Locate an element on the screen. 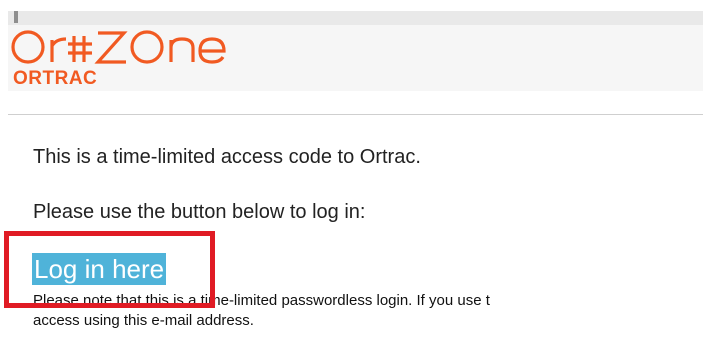 This screenshot has width=703, height=340. logo-letter-z is located at coordinates (111, 47).